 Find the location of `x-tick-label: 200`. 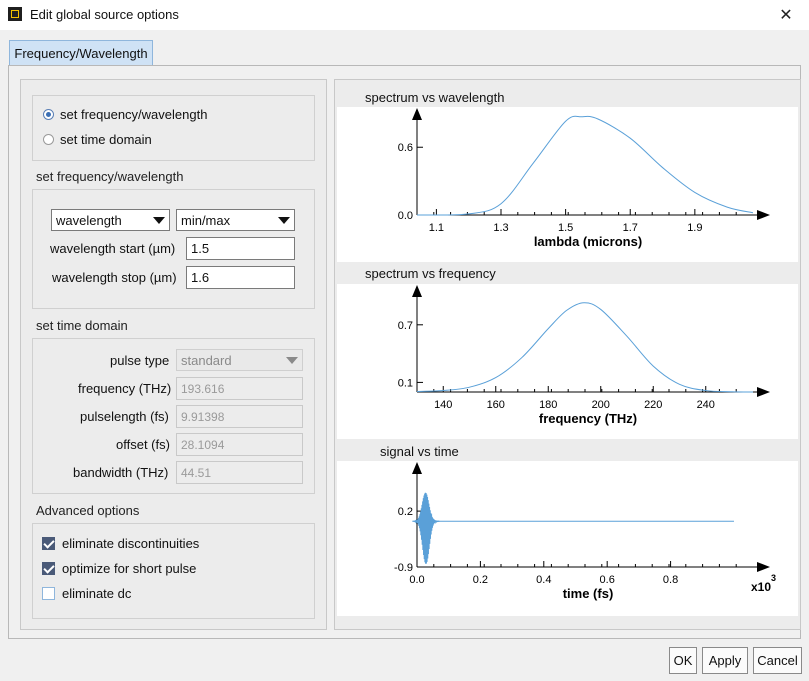

x-tick-label: 200 is located at coordinates (601, 405).